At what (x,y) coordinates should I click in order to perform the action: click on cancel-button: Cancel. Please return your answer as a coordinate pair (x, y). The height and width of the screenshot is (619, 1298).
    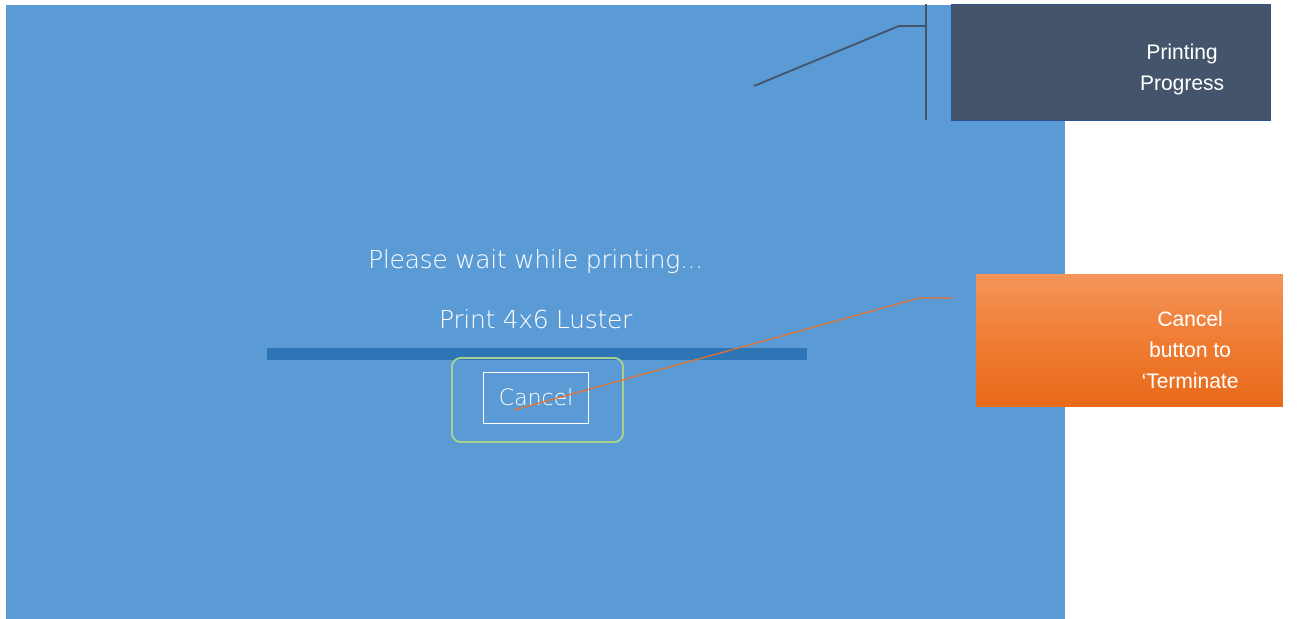
    Looking at the image, I should click on (536, 398).